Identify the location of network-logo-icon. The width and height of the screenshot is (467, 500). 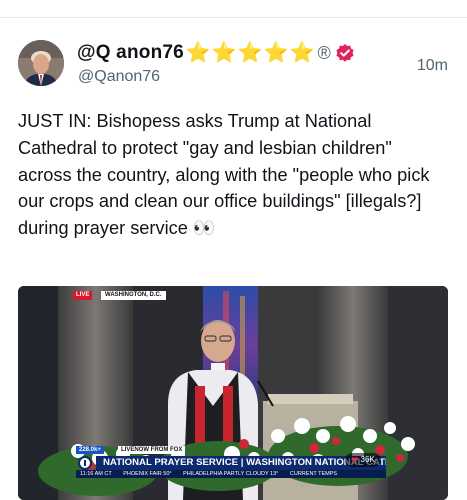
(85, 463).